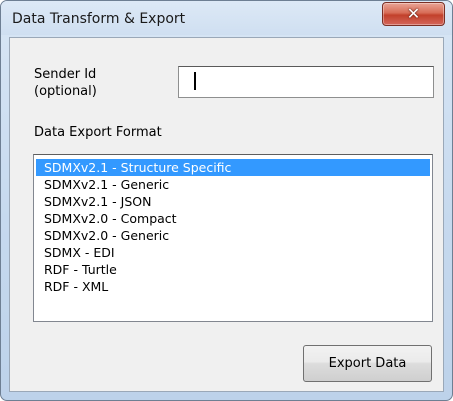 The width and height of the screenshot is (453, 401). What do you see at coordinates (233, 201) in the screenshot?
I see `list-item: SDMXv2.1 - JSON` at bounding box center [233, 201].